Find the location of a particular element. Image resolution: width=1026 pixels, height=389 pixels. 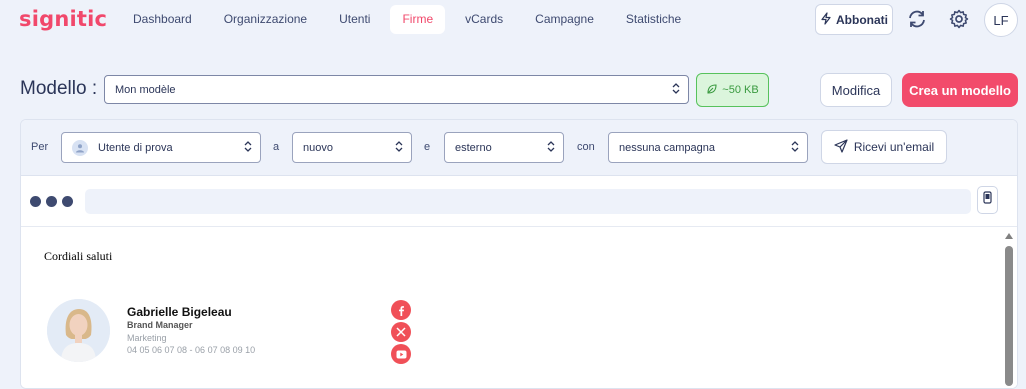

facebook-icon is located at coordinates (401, 310).